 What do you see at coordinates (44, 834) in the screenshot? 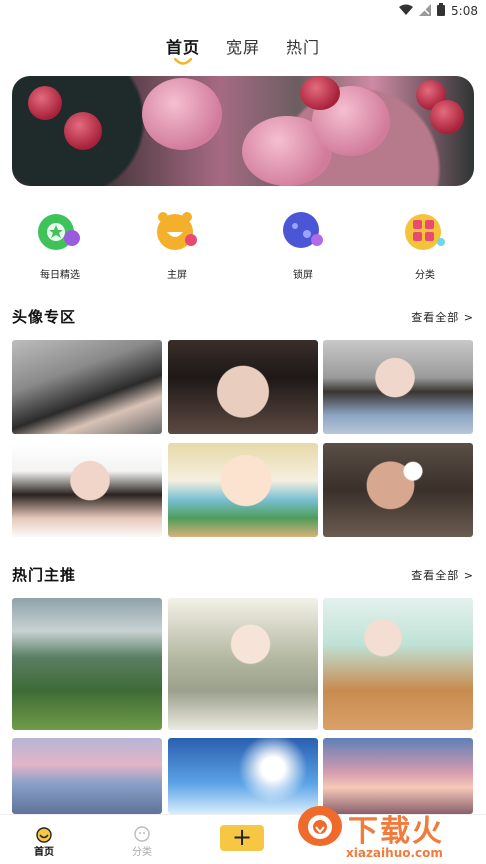
I see `home-icon` at bounding box center [44, 834].